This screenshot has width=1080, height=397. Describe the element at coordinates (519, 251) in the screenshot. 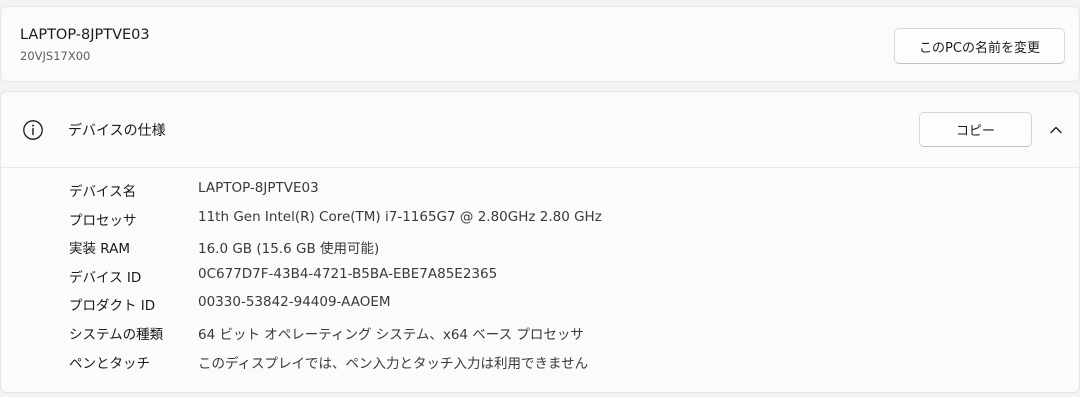

I see `spec-row-ram: 実装 RAM 16.0 GB (15.6 GB 使用可能)` at that location.